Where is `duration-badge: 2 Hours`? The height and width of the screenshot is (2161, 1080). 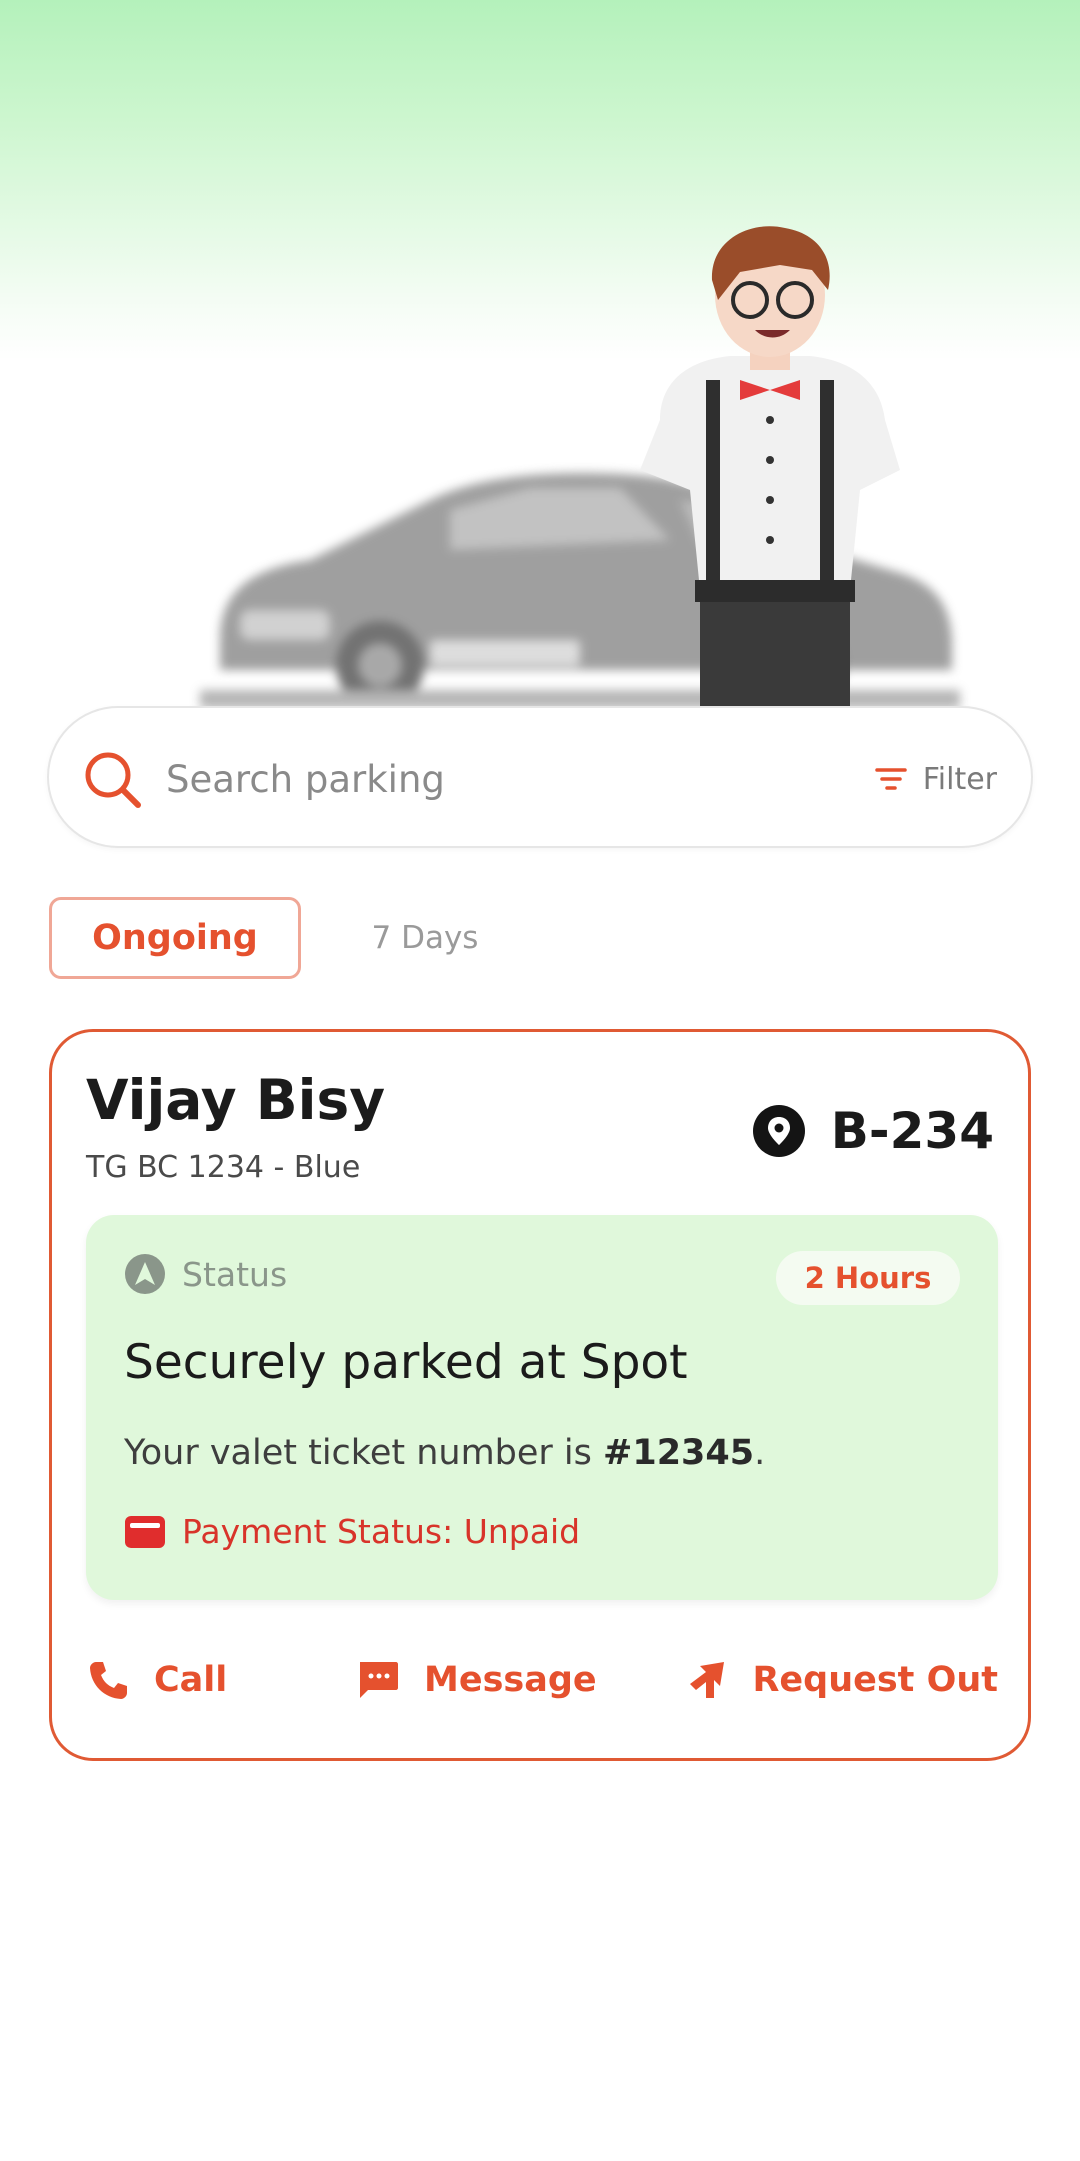
duration-badge: 2 Hours is located at coordinates (868, 1278).